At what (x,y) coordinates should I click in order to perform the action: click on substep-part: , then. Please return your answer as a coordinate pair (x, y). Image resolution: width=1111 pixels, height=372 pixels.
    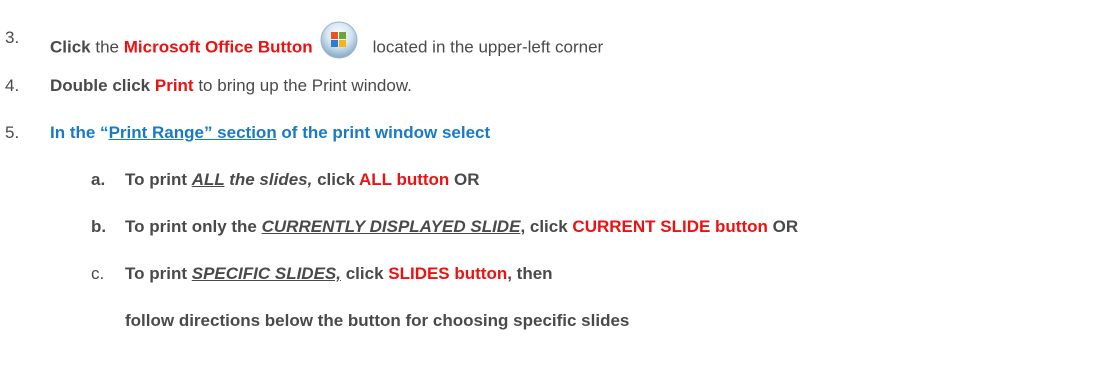
    Looking at the image, I should click on (530, 273).